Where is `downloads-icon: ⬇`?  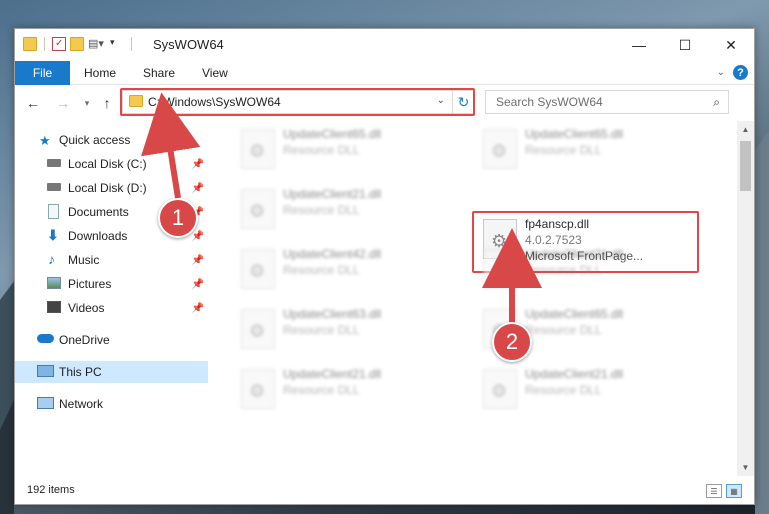 downloads-icon: ⬇ is located at coordinates (53, 235).